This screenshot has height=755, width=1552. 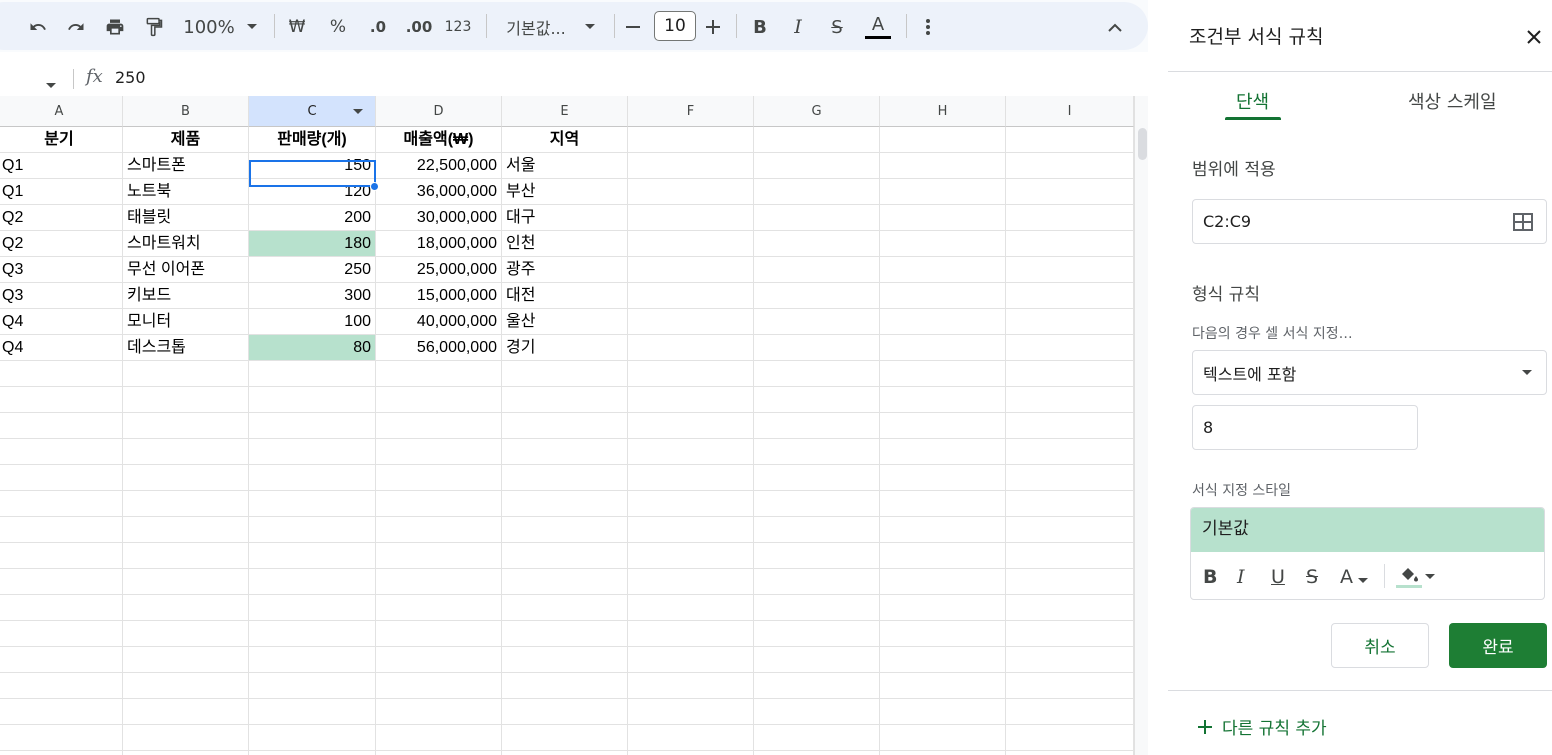 What do you see at coordinates (1312, 577) in the screenshot?
I see `style-strikethrough-button: S` at bounding box center [1312, 577].